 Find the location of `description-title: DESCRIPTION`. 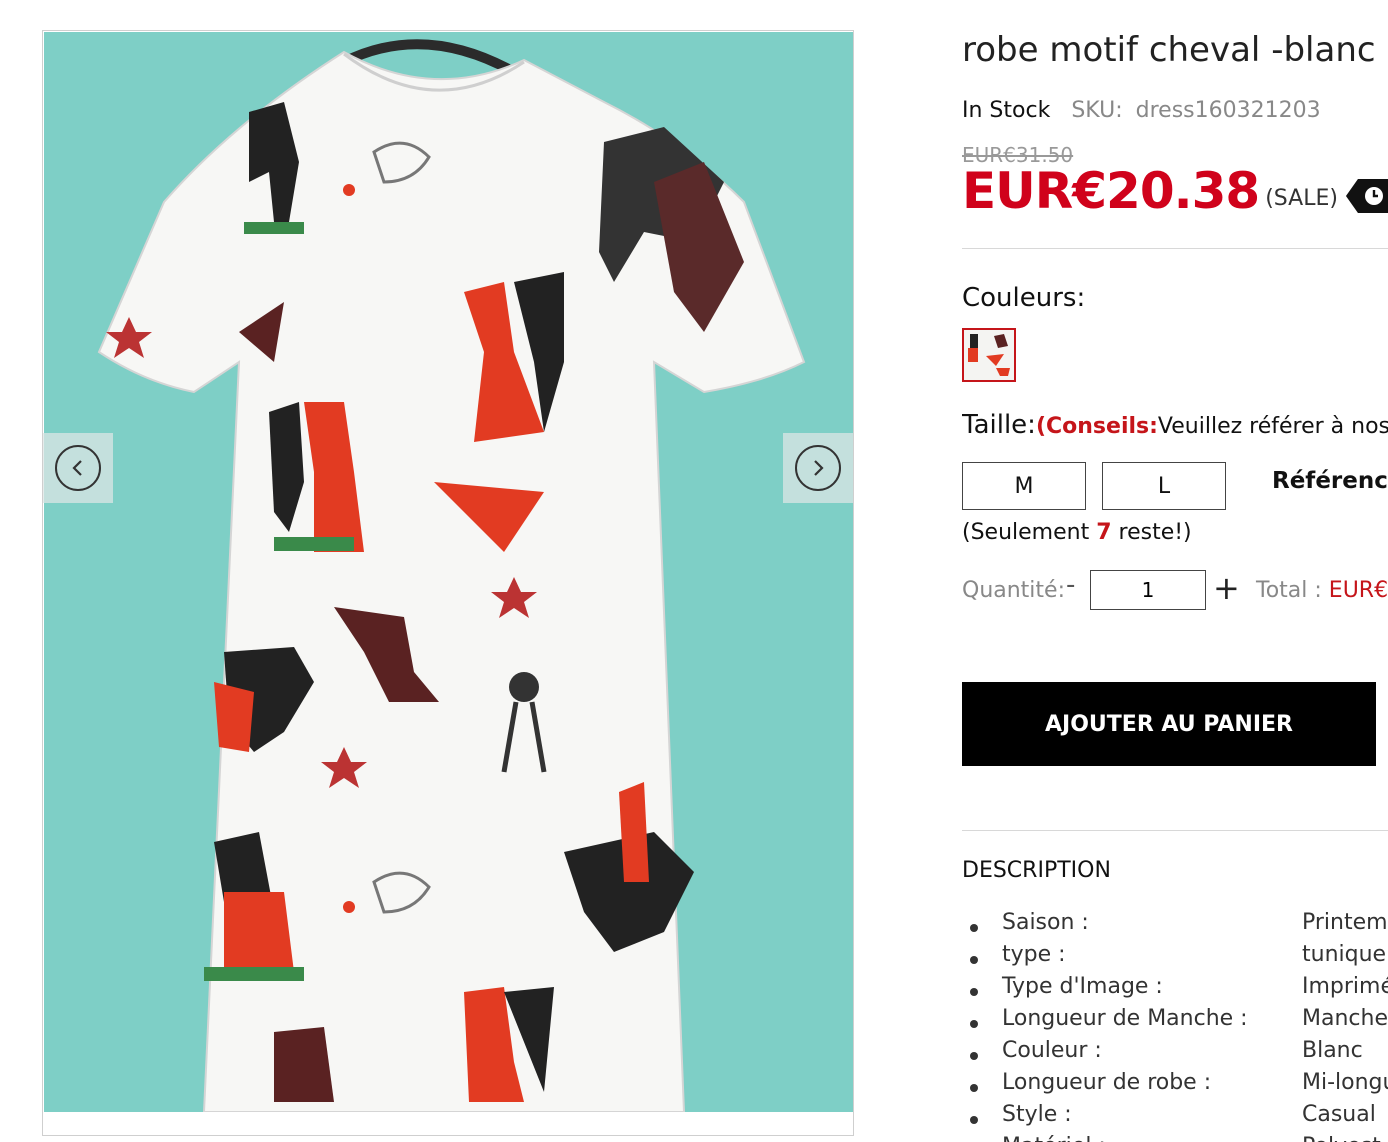

description-title: DESCRIPTION is located at coordinates (1036, 870).